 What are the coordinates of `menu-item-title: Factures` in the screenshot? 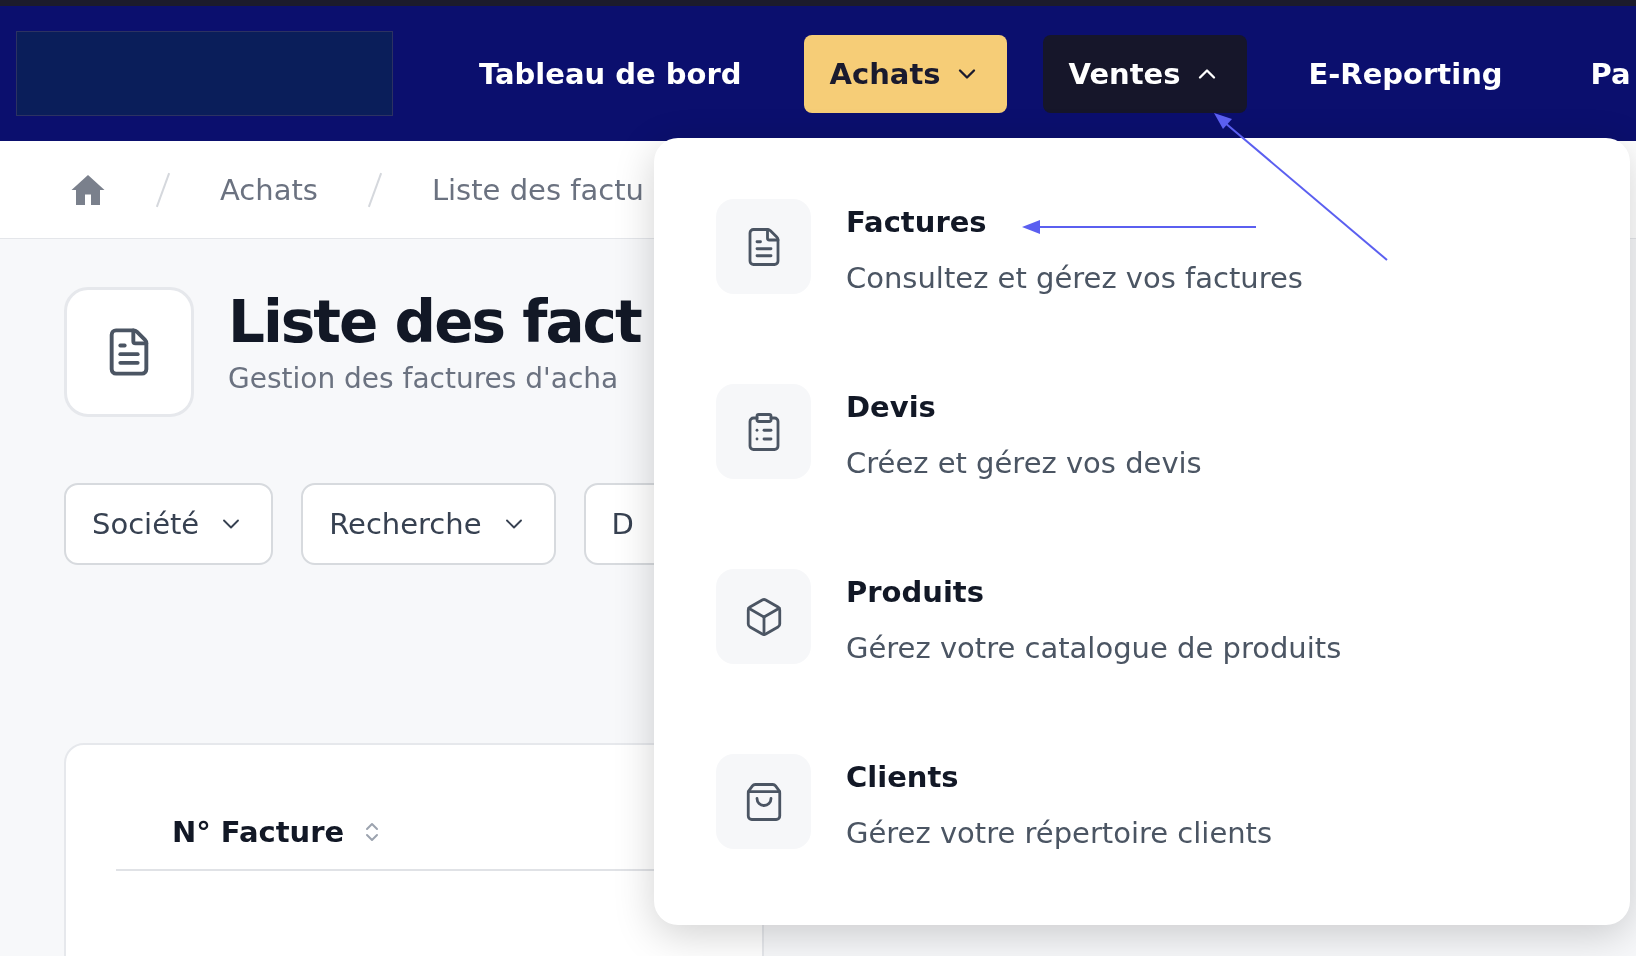 It's located at (1074, 222).